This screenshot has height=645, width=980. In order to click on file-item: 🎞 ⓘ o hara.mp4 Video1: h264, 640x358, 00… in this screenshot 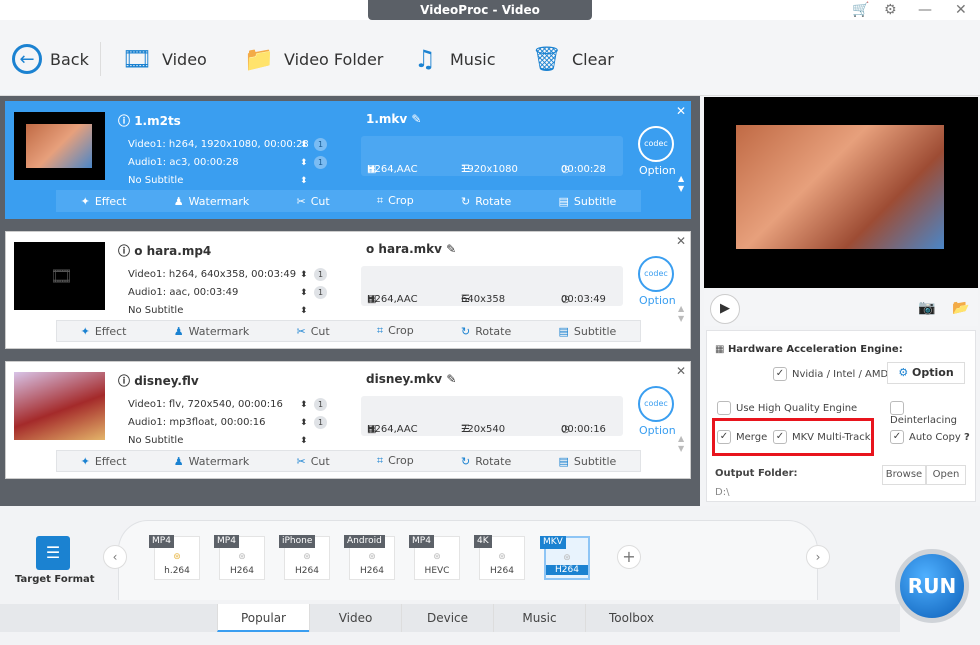, I will do `click(348, 290)`.